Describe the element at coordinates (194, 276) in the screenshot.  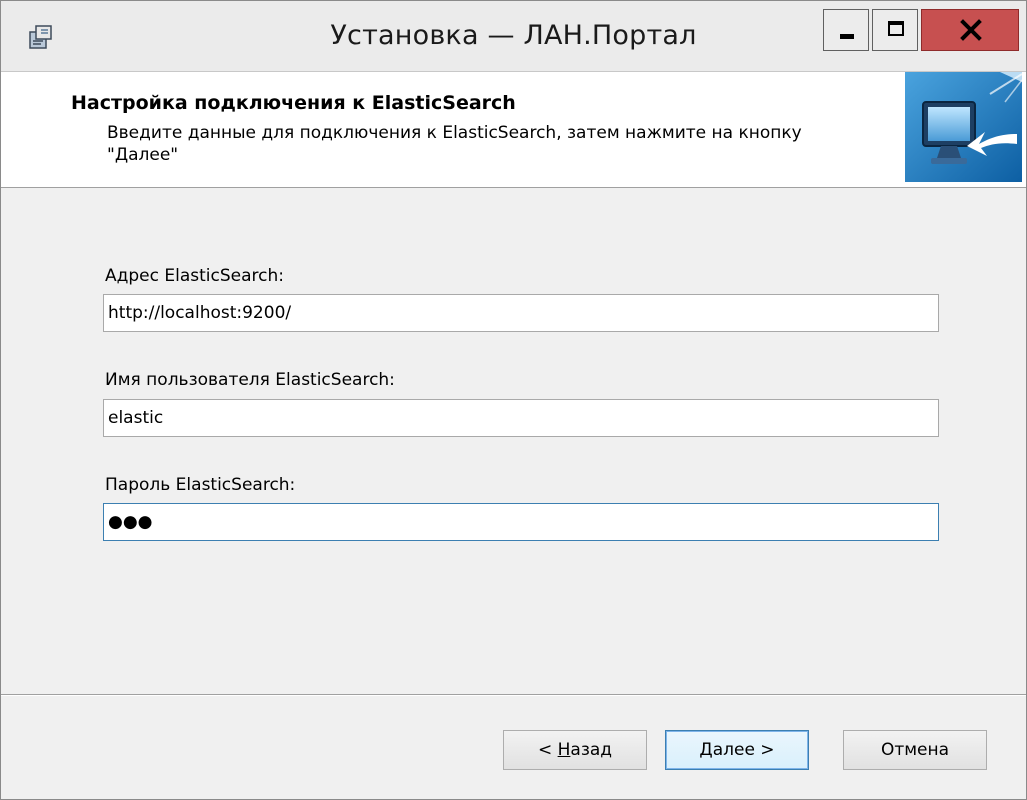
I see `address-label: Адрес ElasticSearch:` at that location.